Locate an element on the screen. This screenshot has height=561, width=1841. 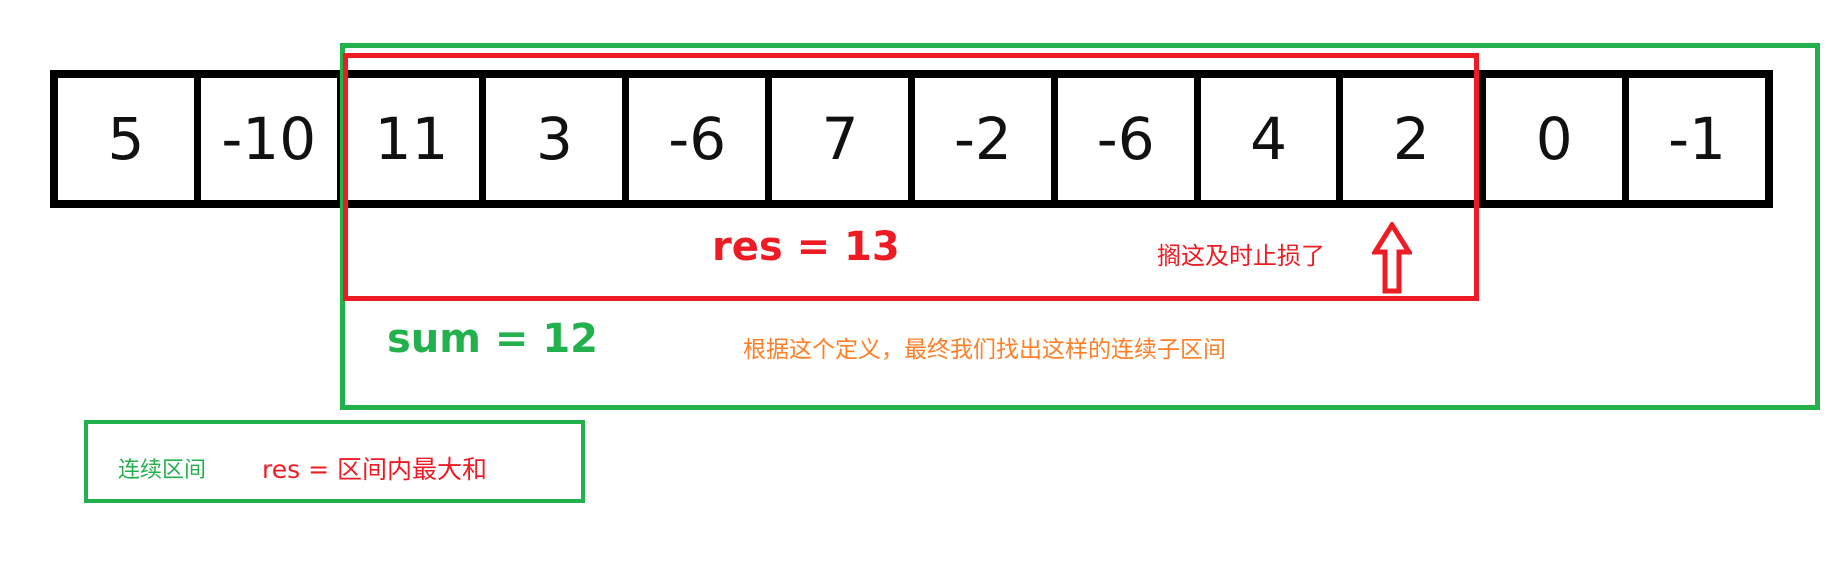
sum-label: sum = 12 is located at coordinates (492, 339).